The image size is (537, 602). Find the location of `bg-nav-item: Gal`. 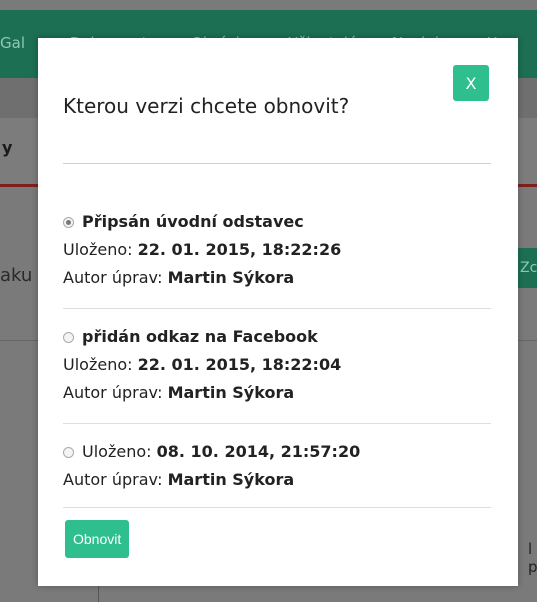

bg-nav-item: Gal is located at coordinates (12, 43).